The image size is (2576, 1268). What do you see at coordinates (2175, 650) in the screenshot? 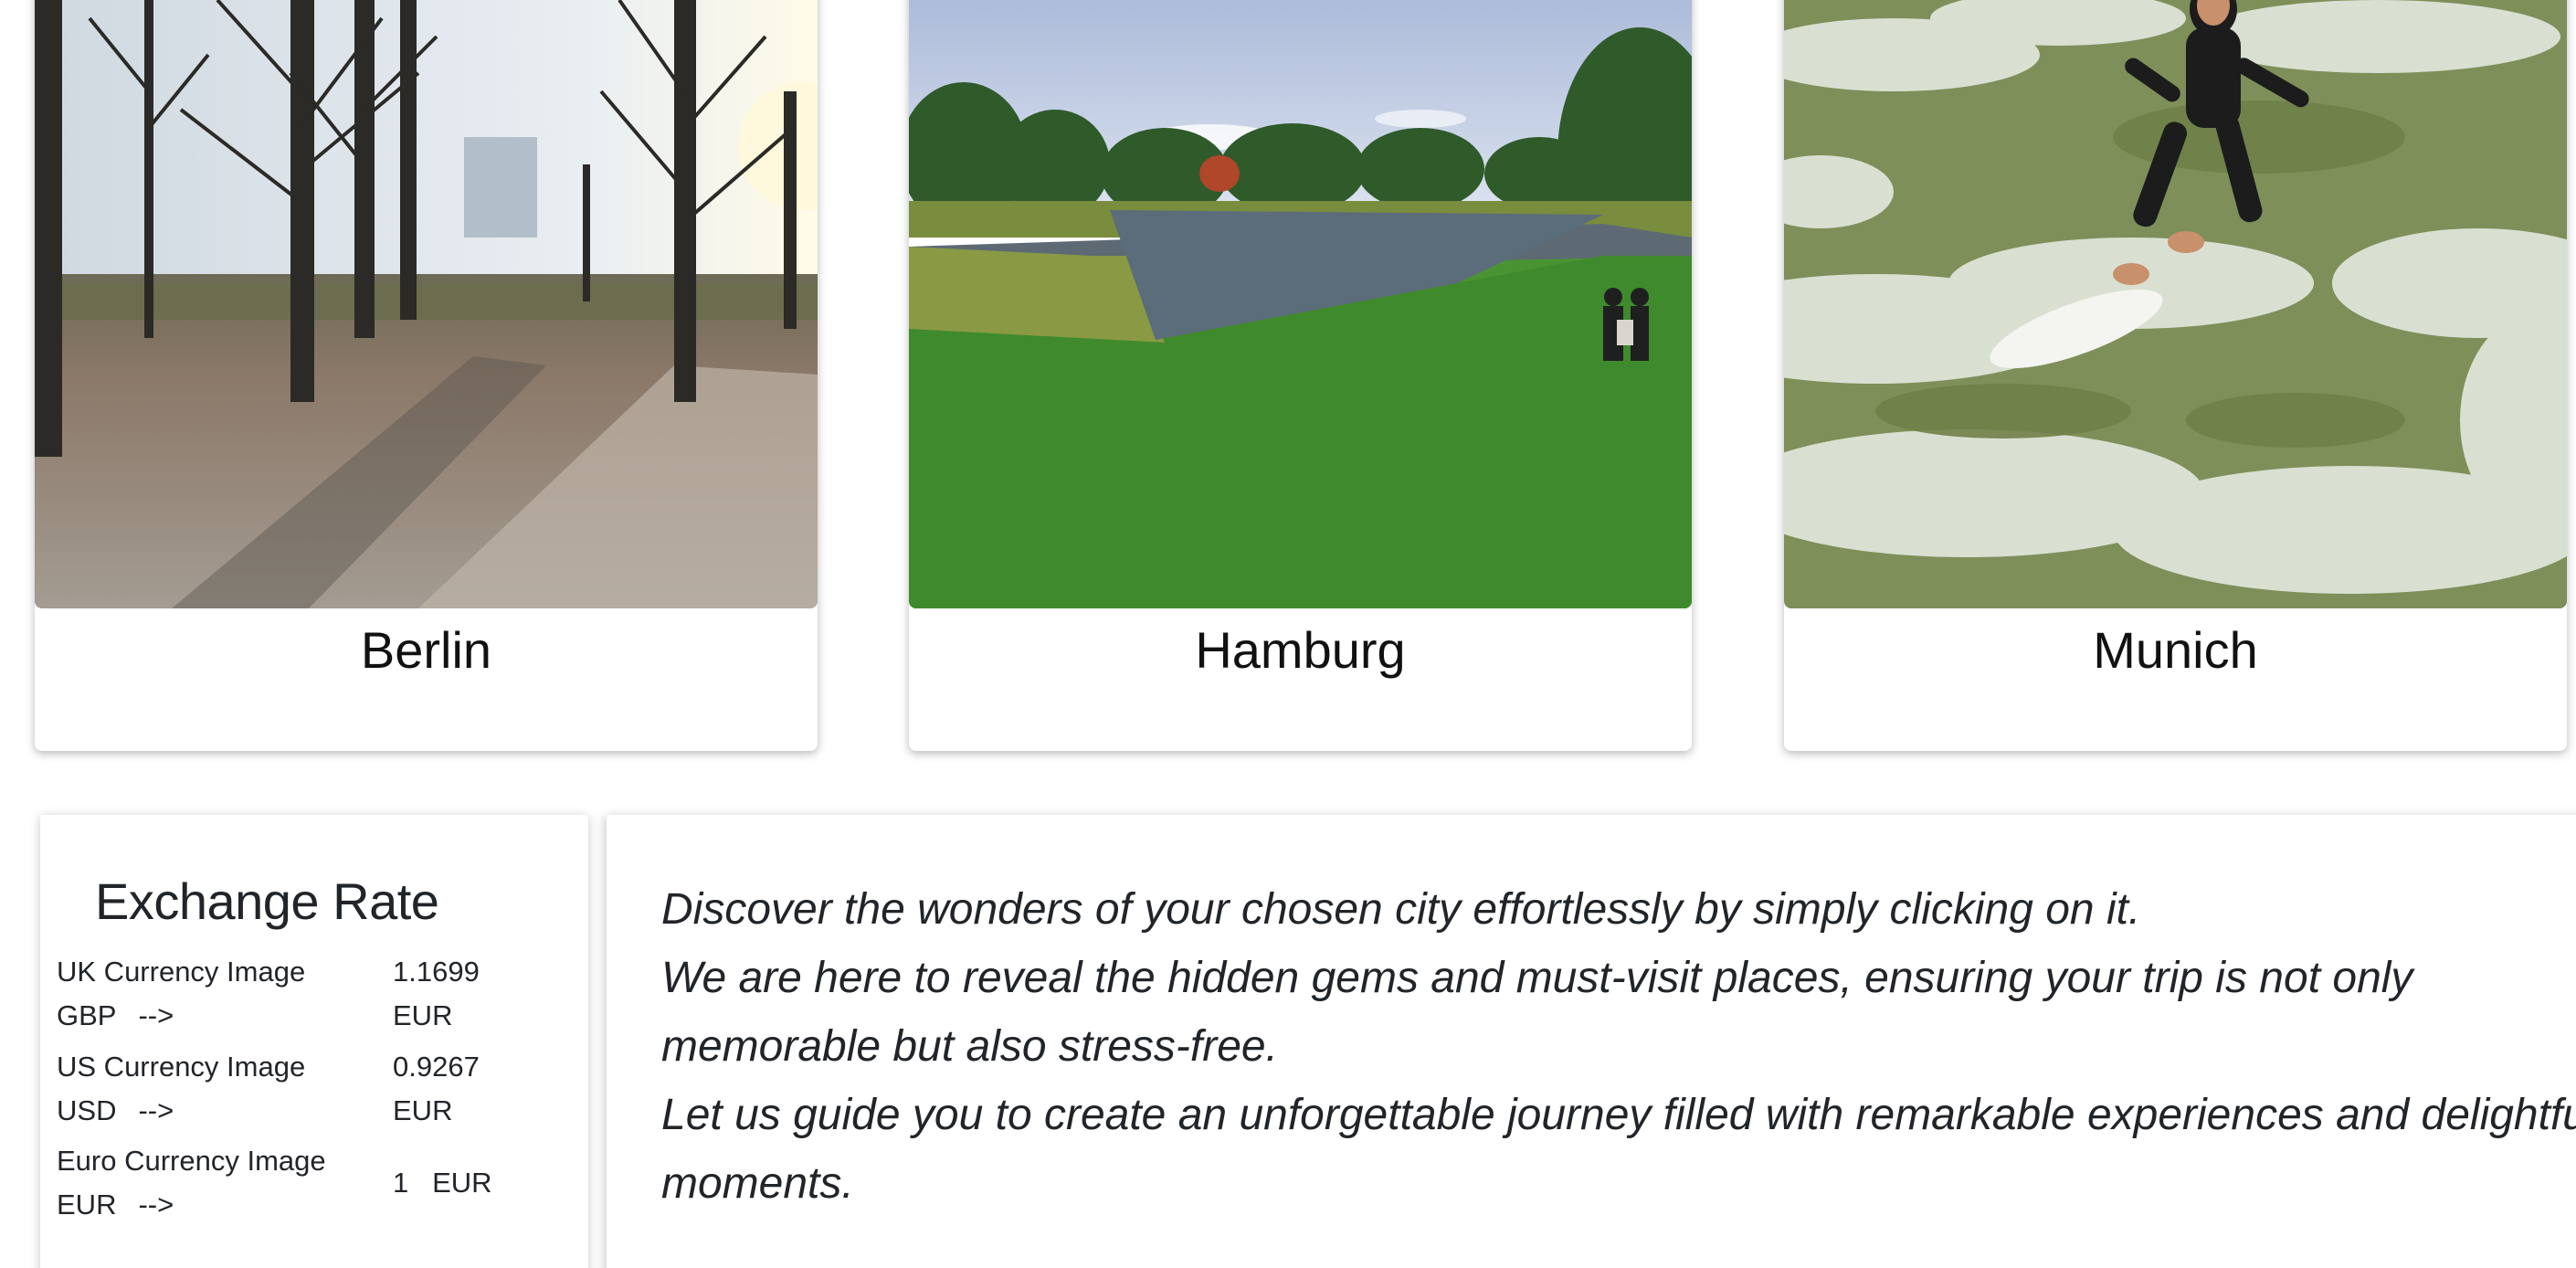
I see `city-name-munich: Munich` at bounding box center [2175, 650].